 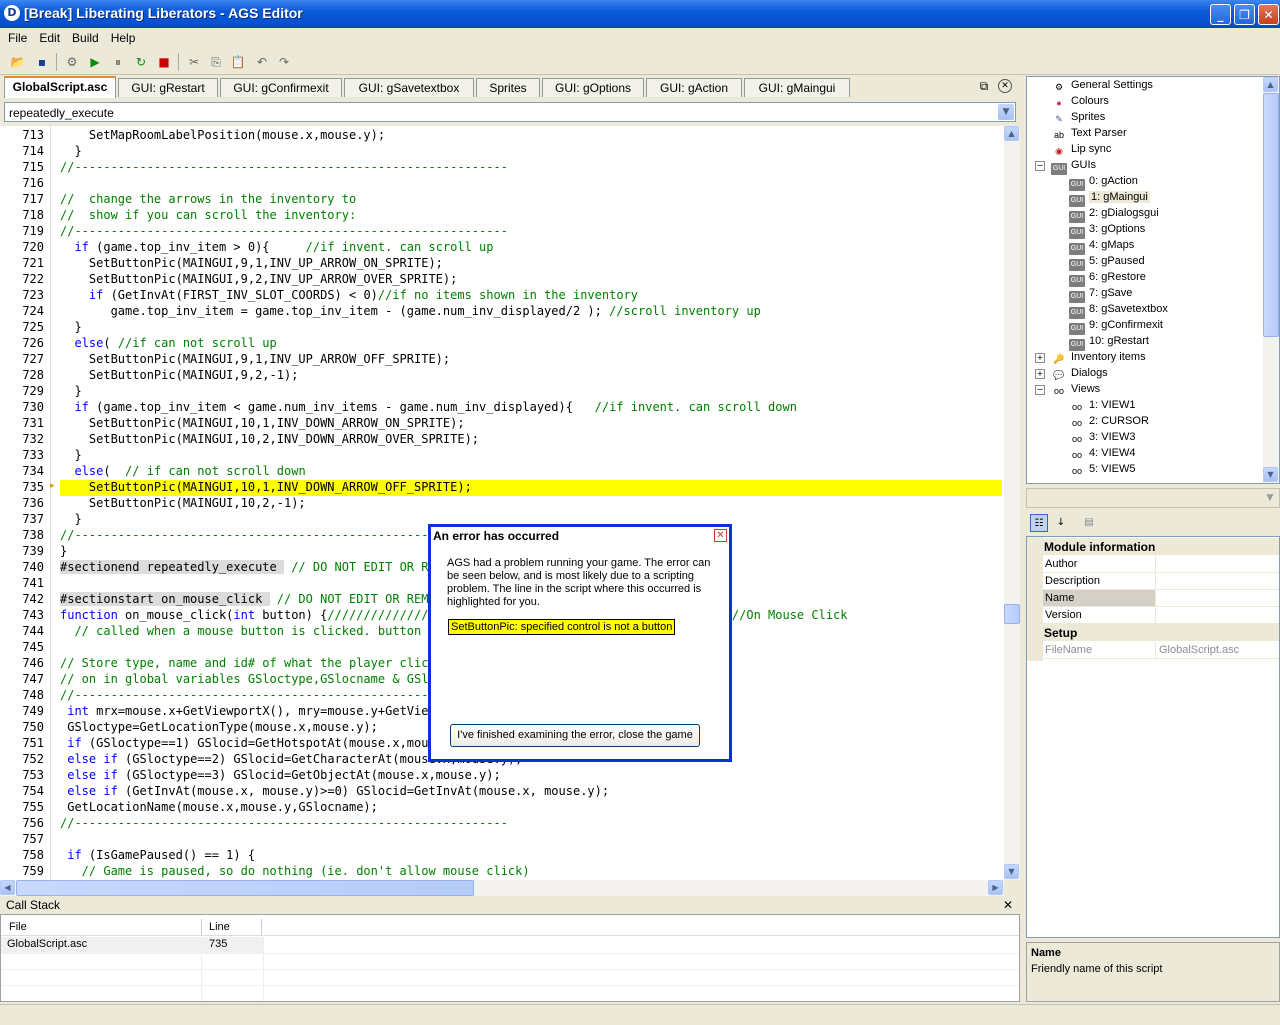 What do you see at coordinates (1118, 310) in the screenshot?
I see `tree-node: GUI 8: gSavetextbox` at bounding box center [1118, 310].